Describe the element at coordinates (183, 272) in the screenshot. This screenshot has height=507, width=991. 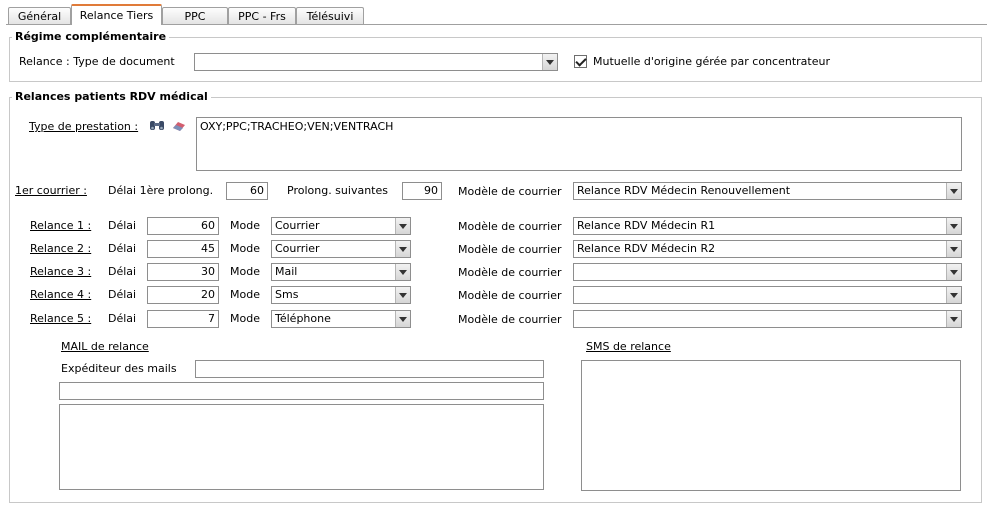
I see `relance-3-delai: 30` at that location.